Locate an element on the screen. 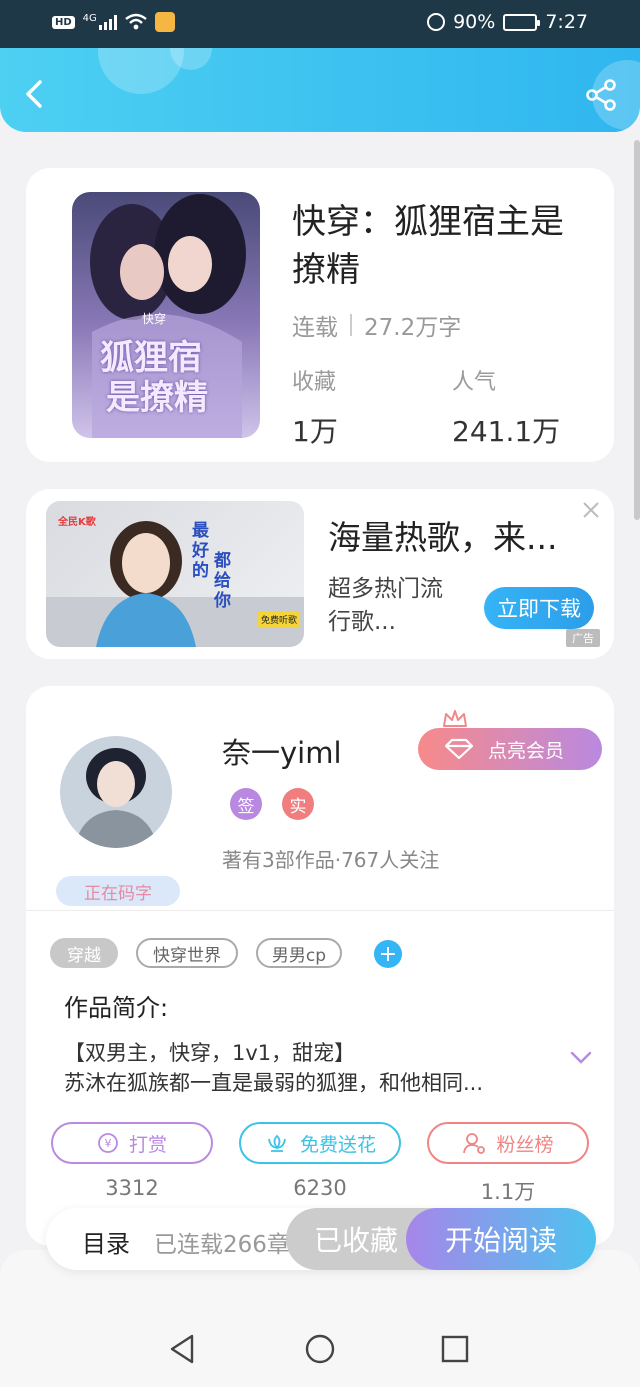 This screenshot has height=1387, width=640. alarm-icon is located at coordinates (436, 22).